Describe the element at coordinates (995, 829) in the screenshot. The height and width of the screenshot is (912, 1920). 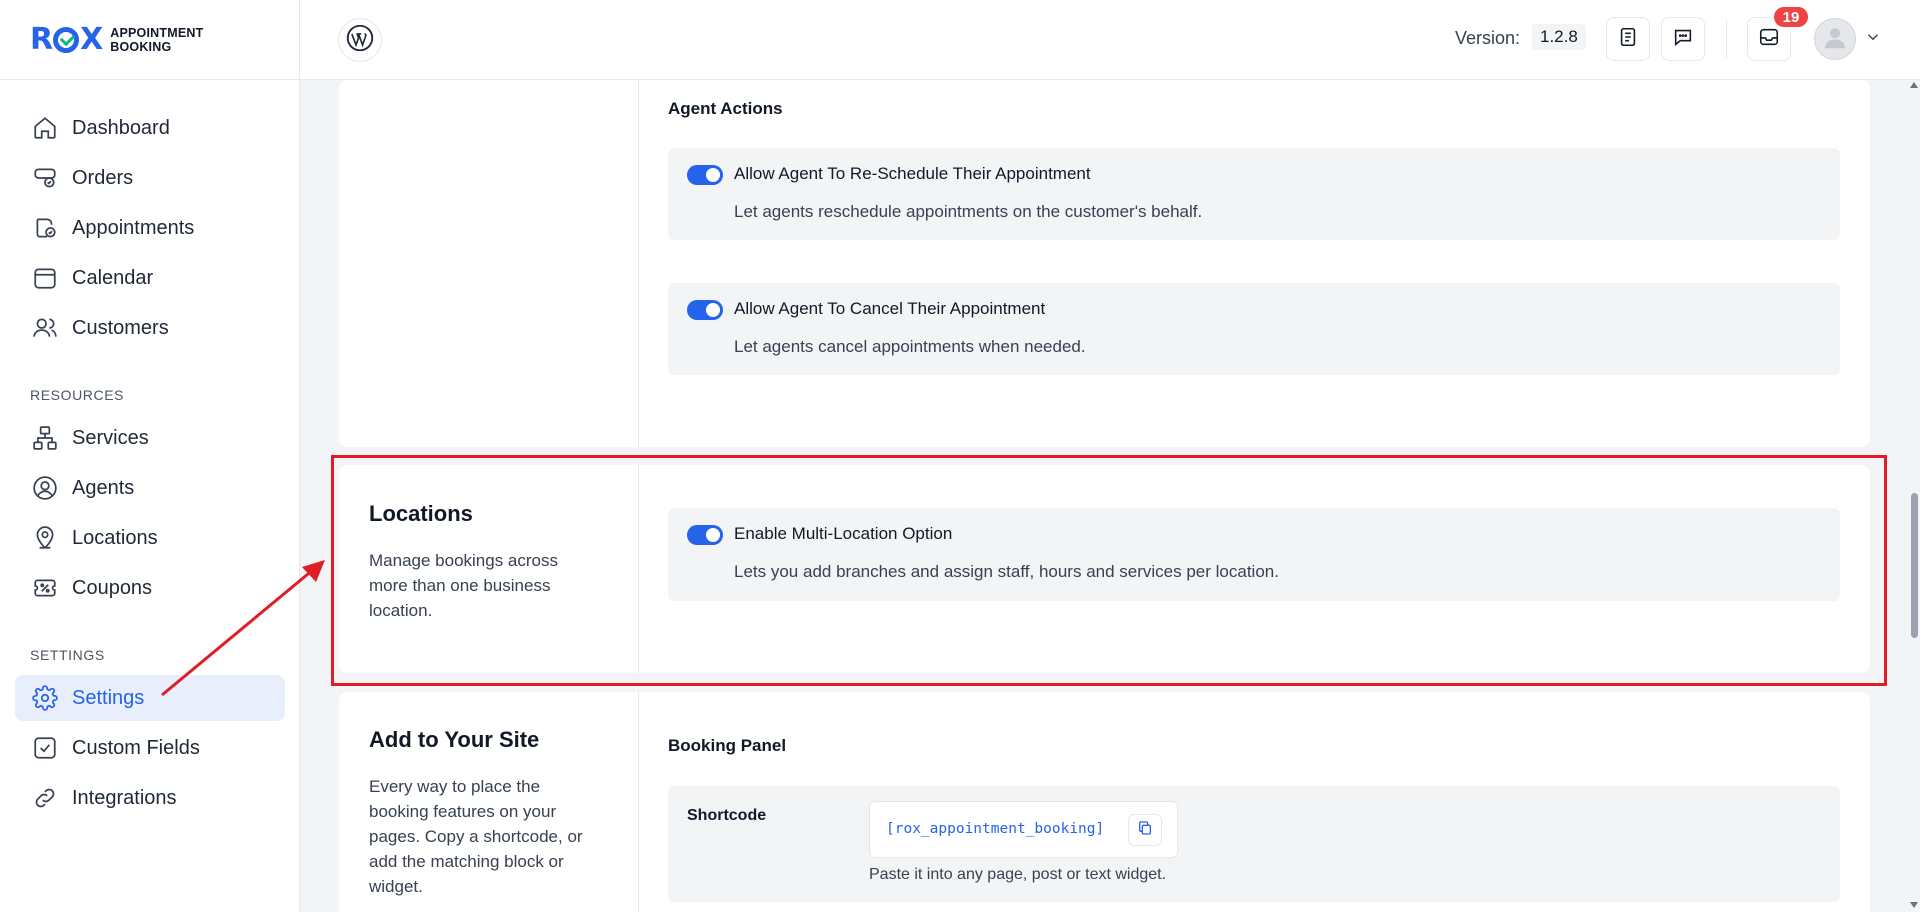
I see `shortcode-value: [rox_appointment_booking]` at that location.